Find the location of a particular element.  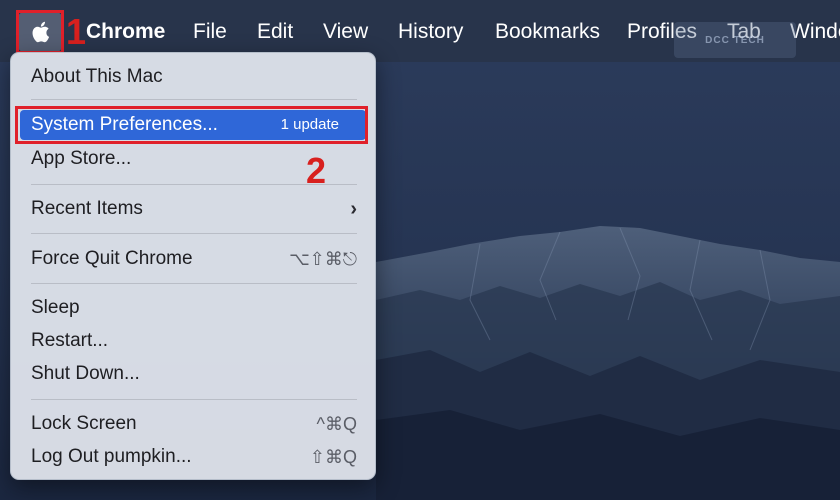

watermark-logo: DCC TECH is located at coordinates (735, 40).